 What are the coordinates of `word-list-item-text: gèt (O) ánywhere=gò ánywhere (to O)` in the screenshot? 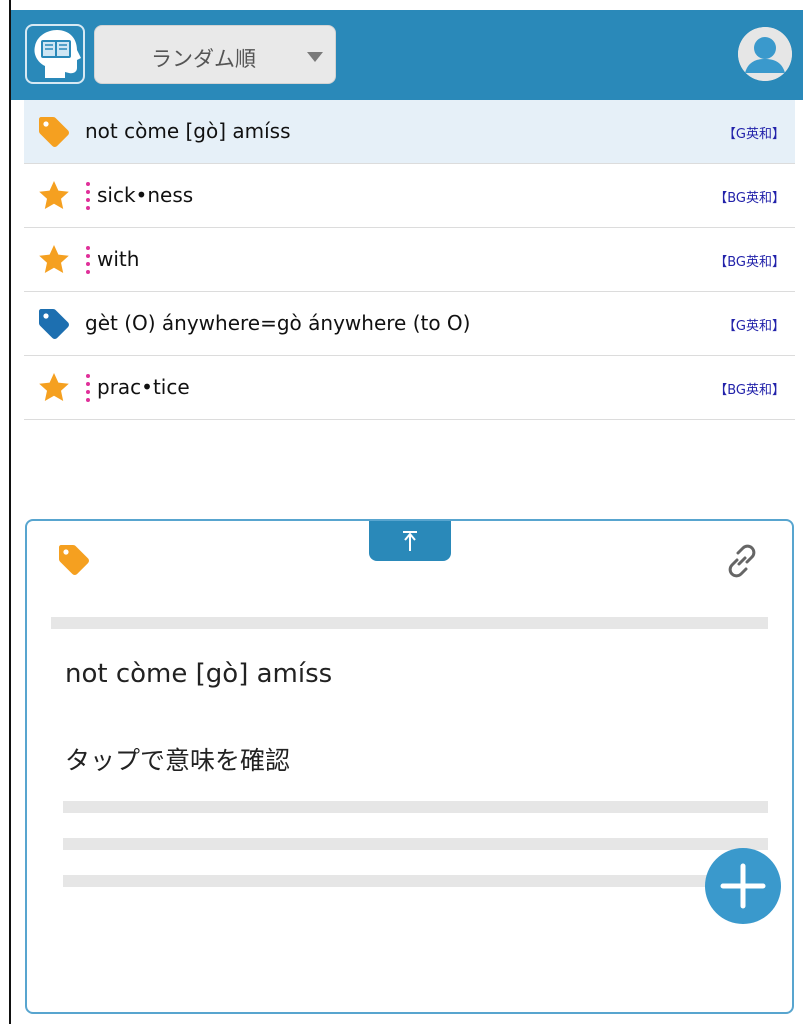 It's located at (278, 323).